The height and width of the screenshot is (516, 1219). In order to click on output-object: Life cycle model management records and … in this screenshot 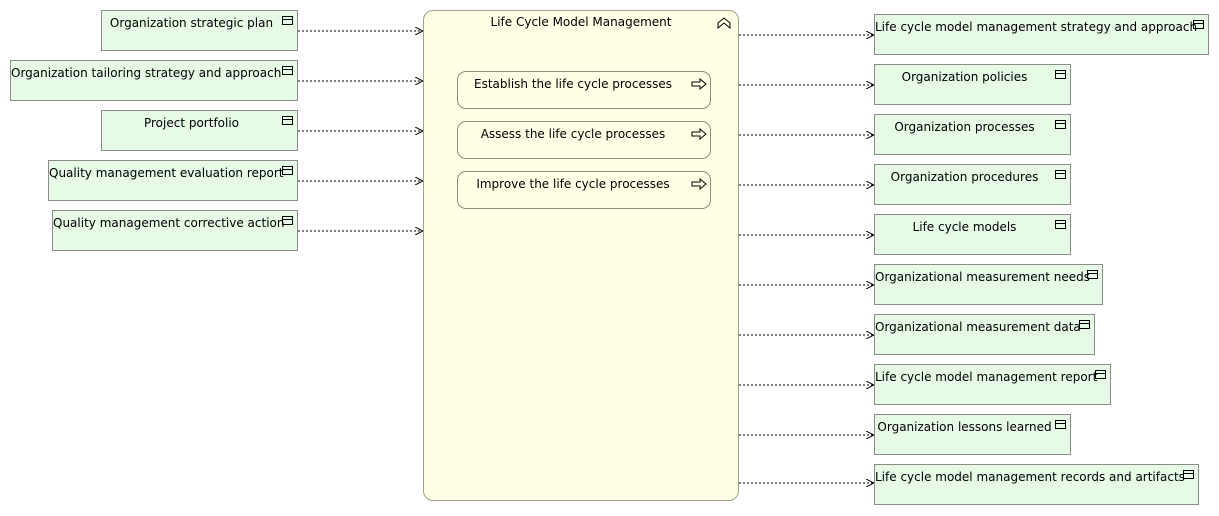, I will do `click(1036, 484)`.